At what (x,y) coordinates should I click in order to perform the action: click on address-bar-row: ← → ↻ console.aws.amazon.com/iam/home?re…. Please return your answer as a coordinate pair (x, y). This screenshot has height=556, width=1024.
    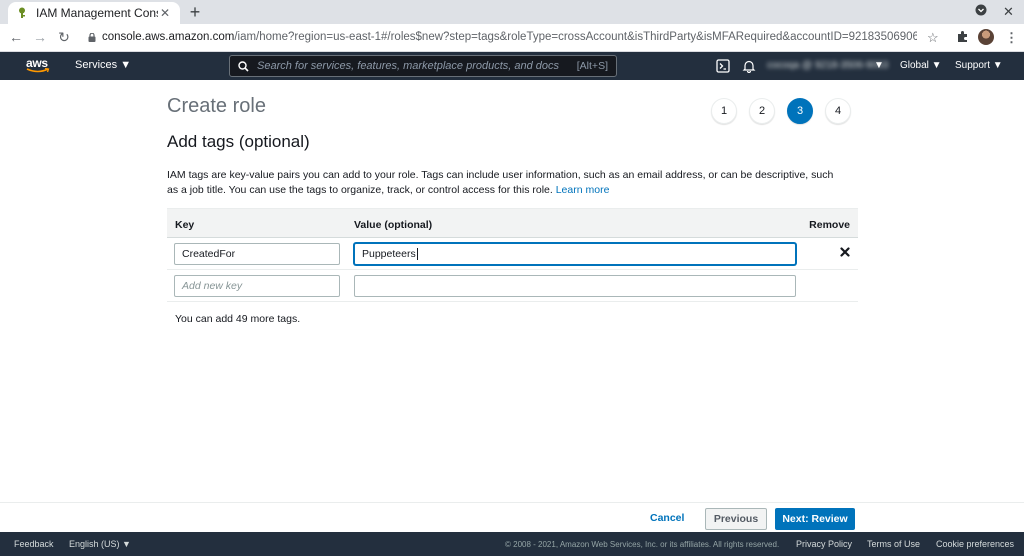
    Looking at the image, I should click on (512, 38).